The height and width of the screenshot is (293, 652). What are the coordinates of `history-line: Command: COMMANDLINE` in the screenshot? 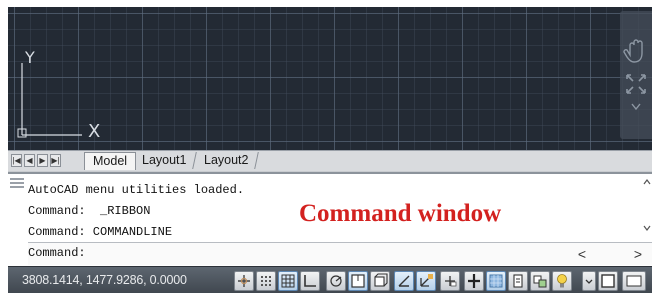 It's located at (100, 232).